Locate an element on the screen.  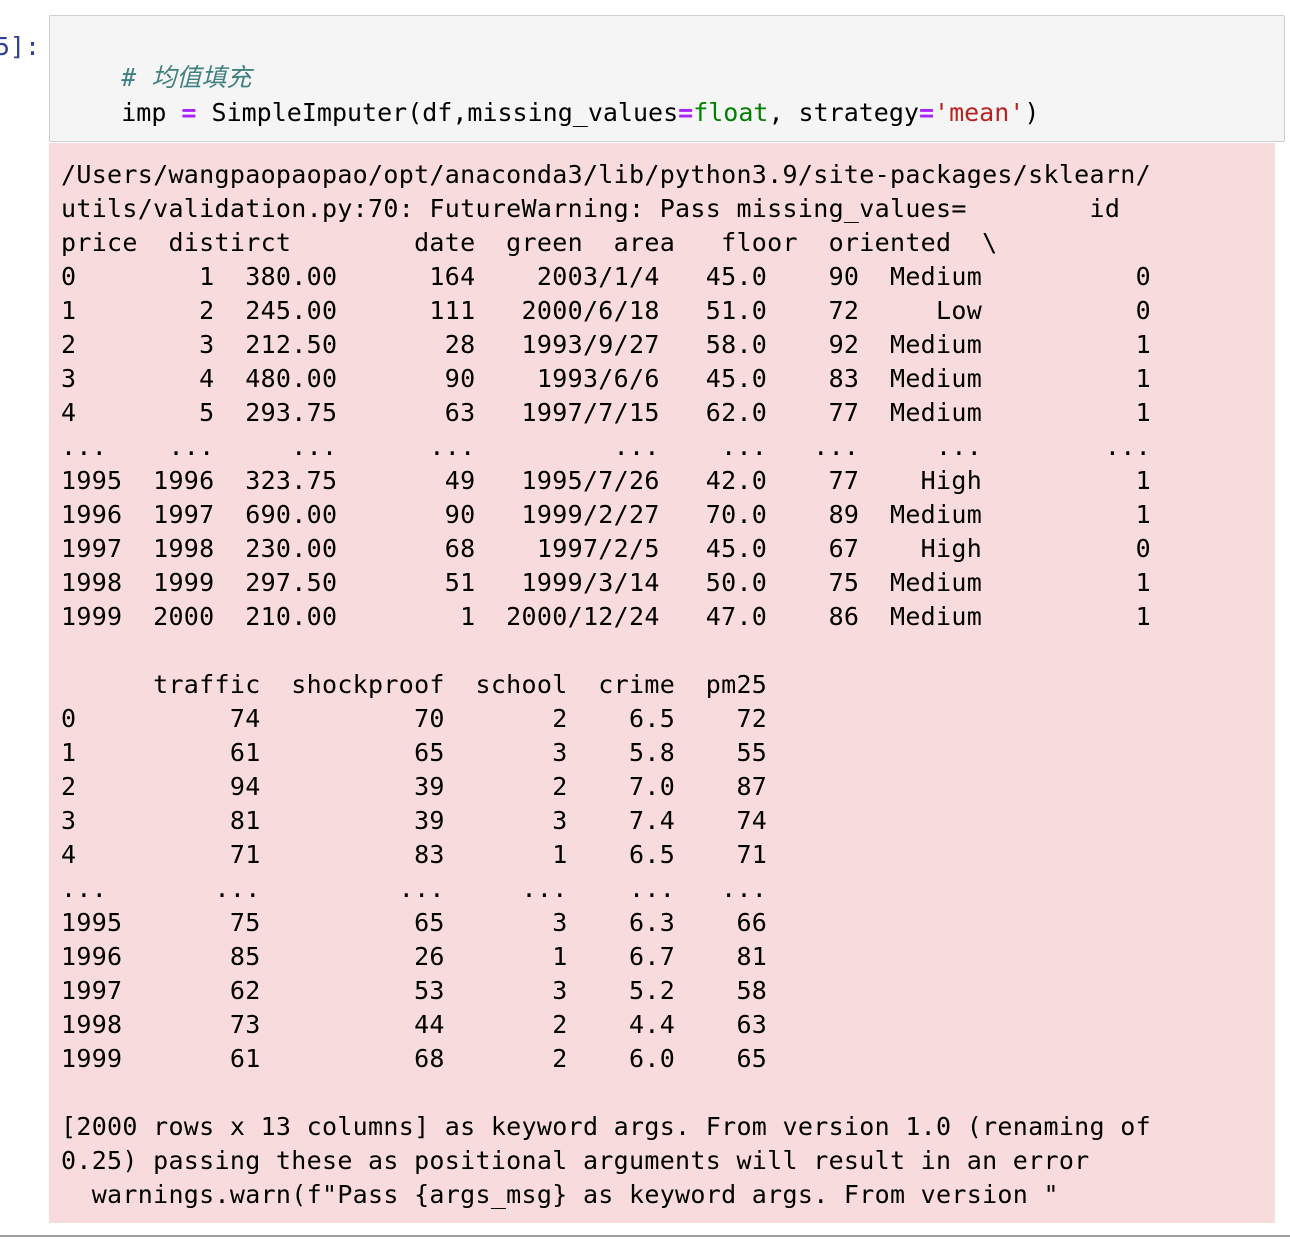
code-token-kwarg: , strategy is located at coordinates (843, 112).